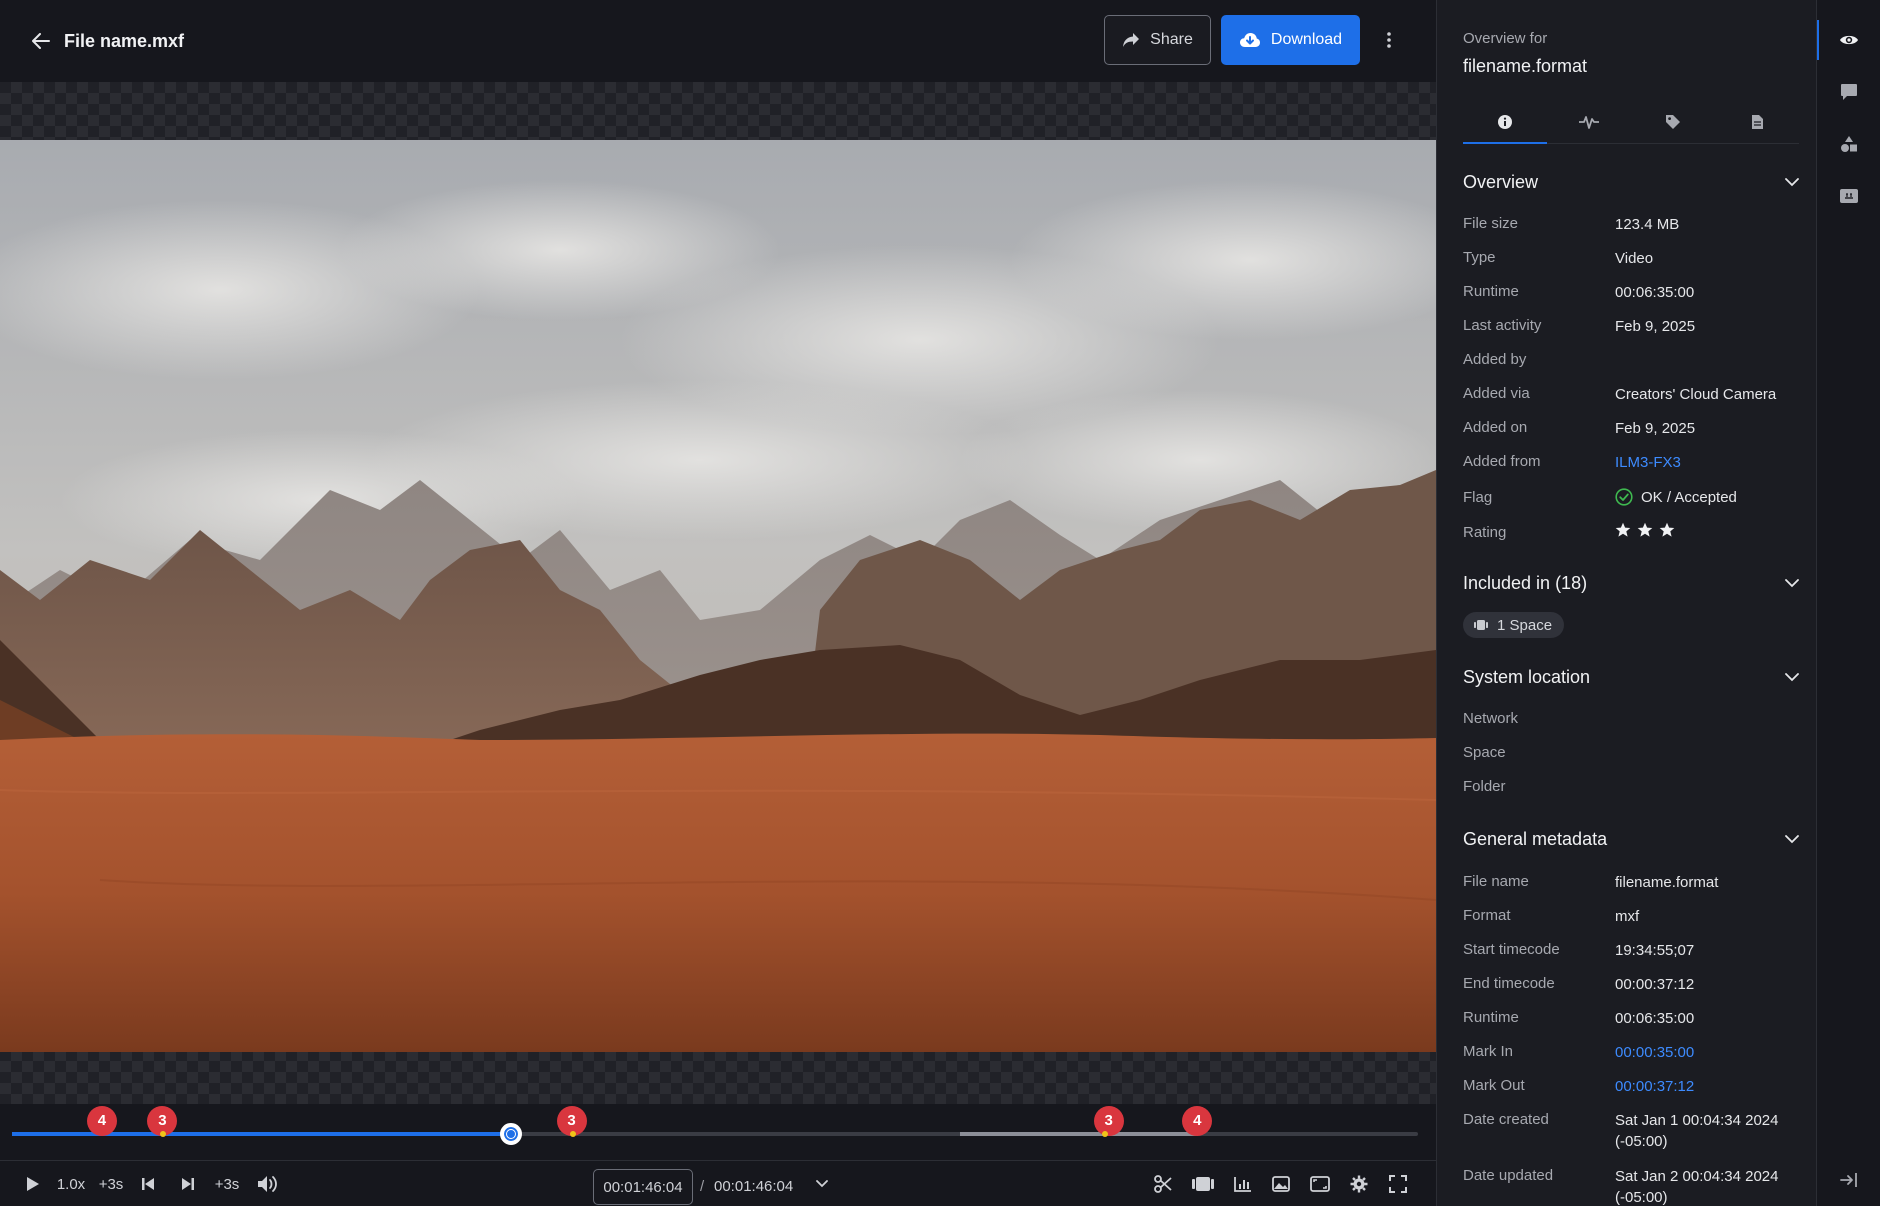 The image size is (1880, 1206). What do you see at coordinates (1505, 38) in the screenshot?
I see `overview-for-label: Overview for` at bounding box center [1505, 38].